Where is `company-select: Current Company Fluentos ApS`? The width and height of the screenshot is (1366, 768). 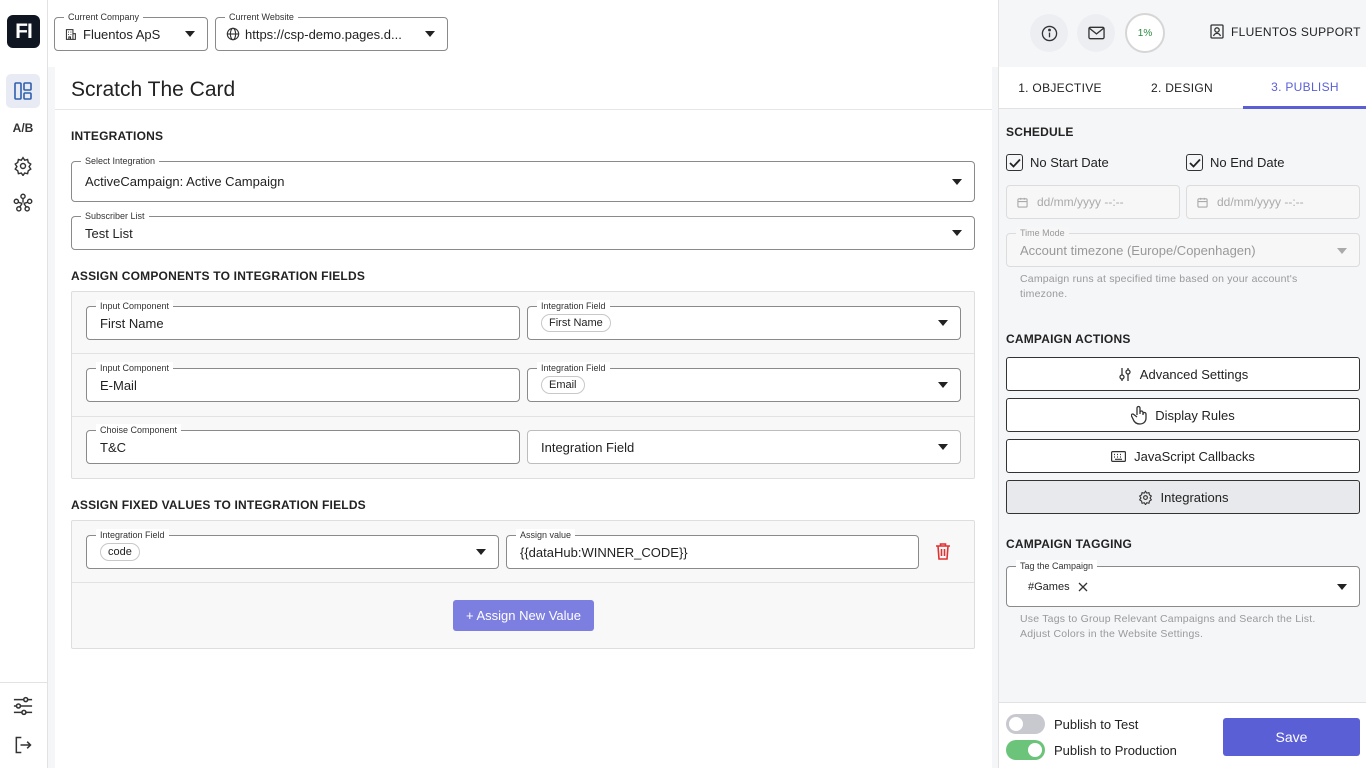
company-select: Current Company Fluentos ApS is located at coordinates (131, 31).